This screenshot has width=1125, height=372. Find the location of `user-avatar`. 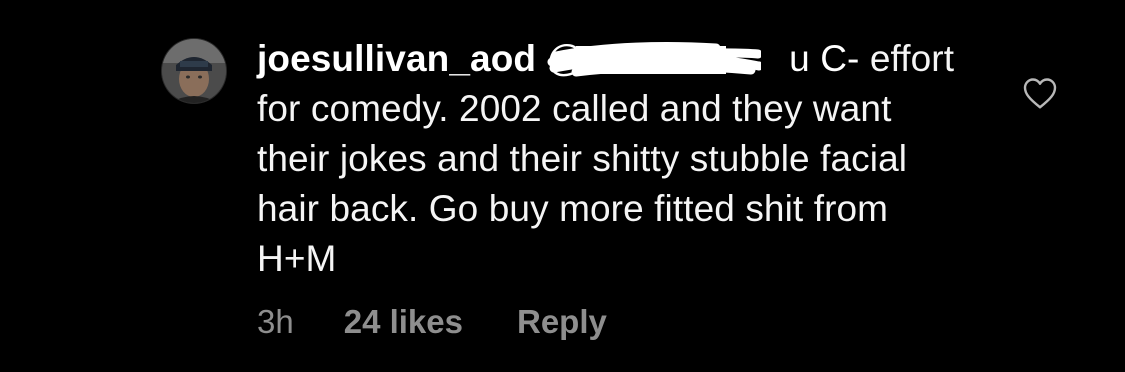

user-avatar is located at coordinates (194, 71).